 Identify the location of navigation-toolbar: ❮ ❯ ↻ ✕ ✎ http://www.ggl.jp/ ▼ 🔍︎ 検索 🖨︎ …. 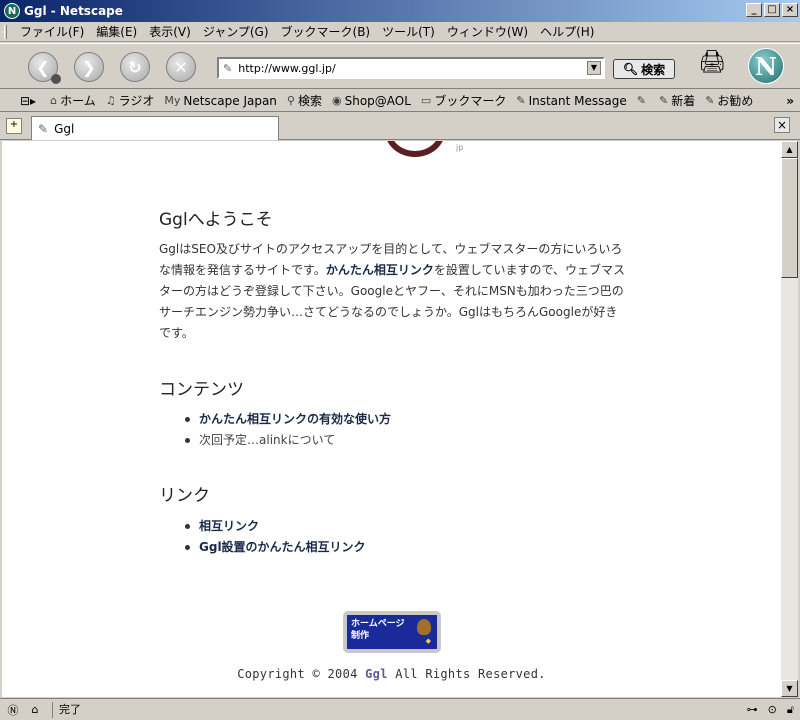
(400, 66).